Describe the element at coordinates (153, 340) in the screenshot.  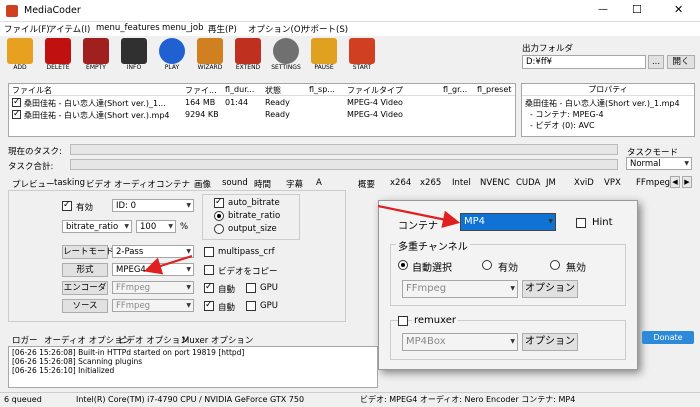
I see `tab-video-options: ビデオ オプション` at that location.